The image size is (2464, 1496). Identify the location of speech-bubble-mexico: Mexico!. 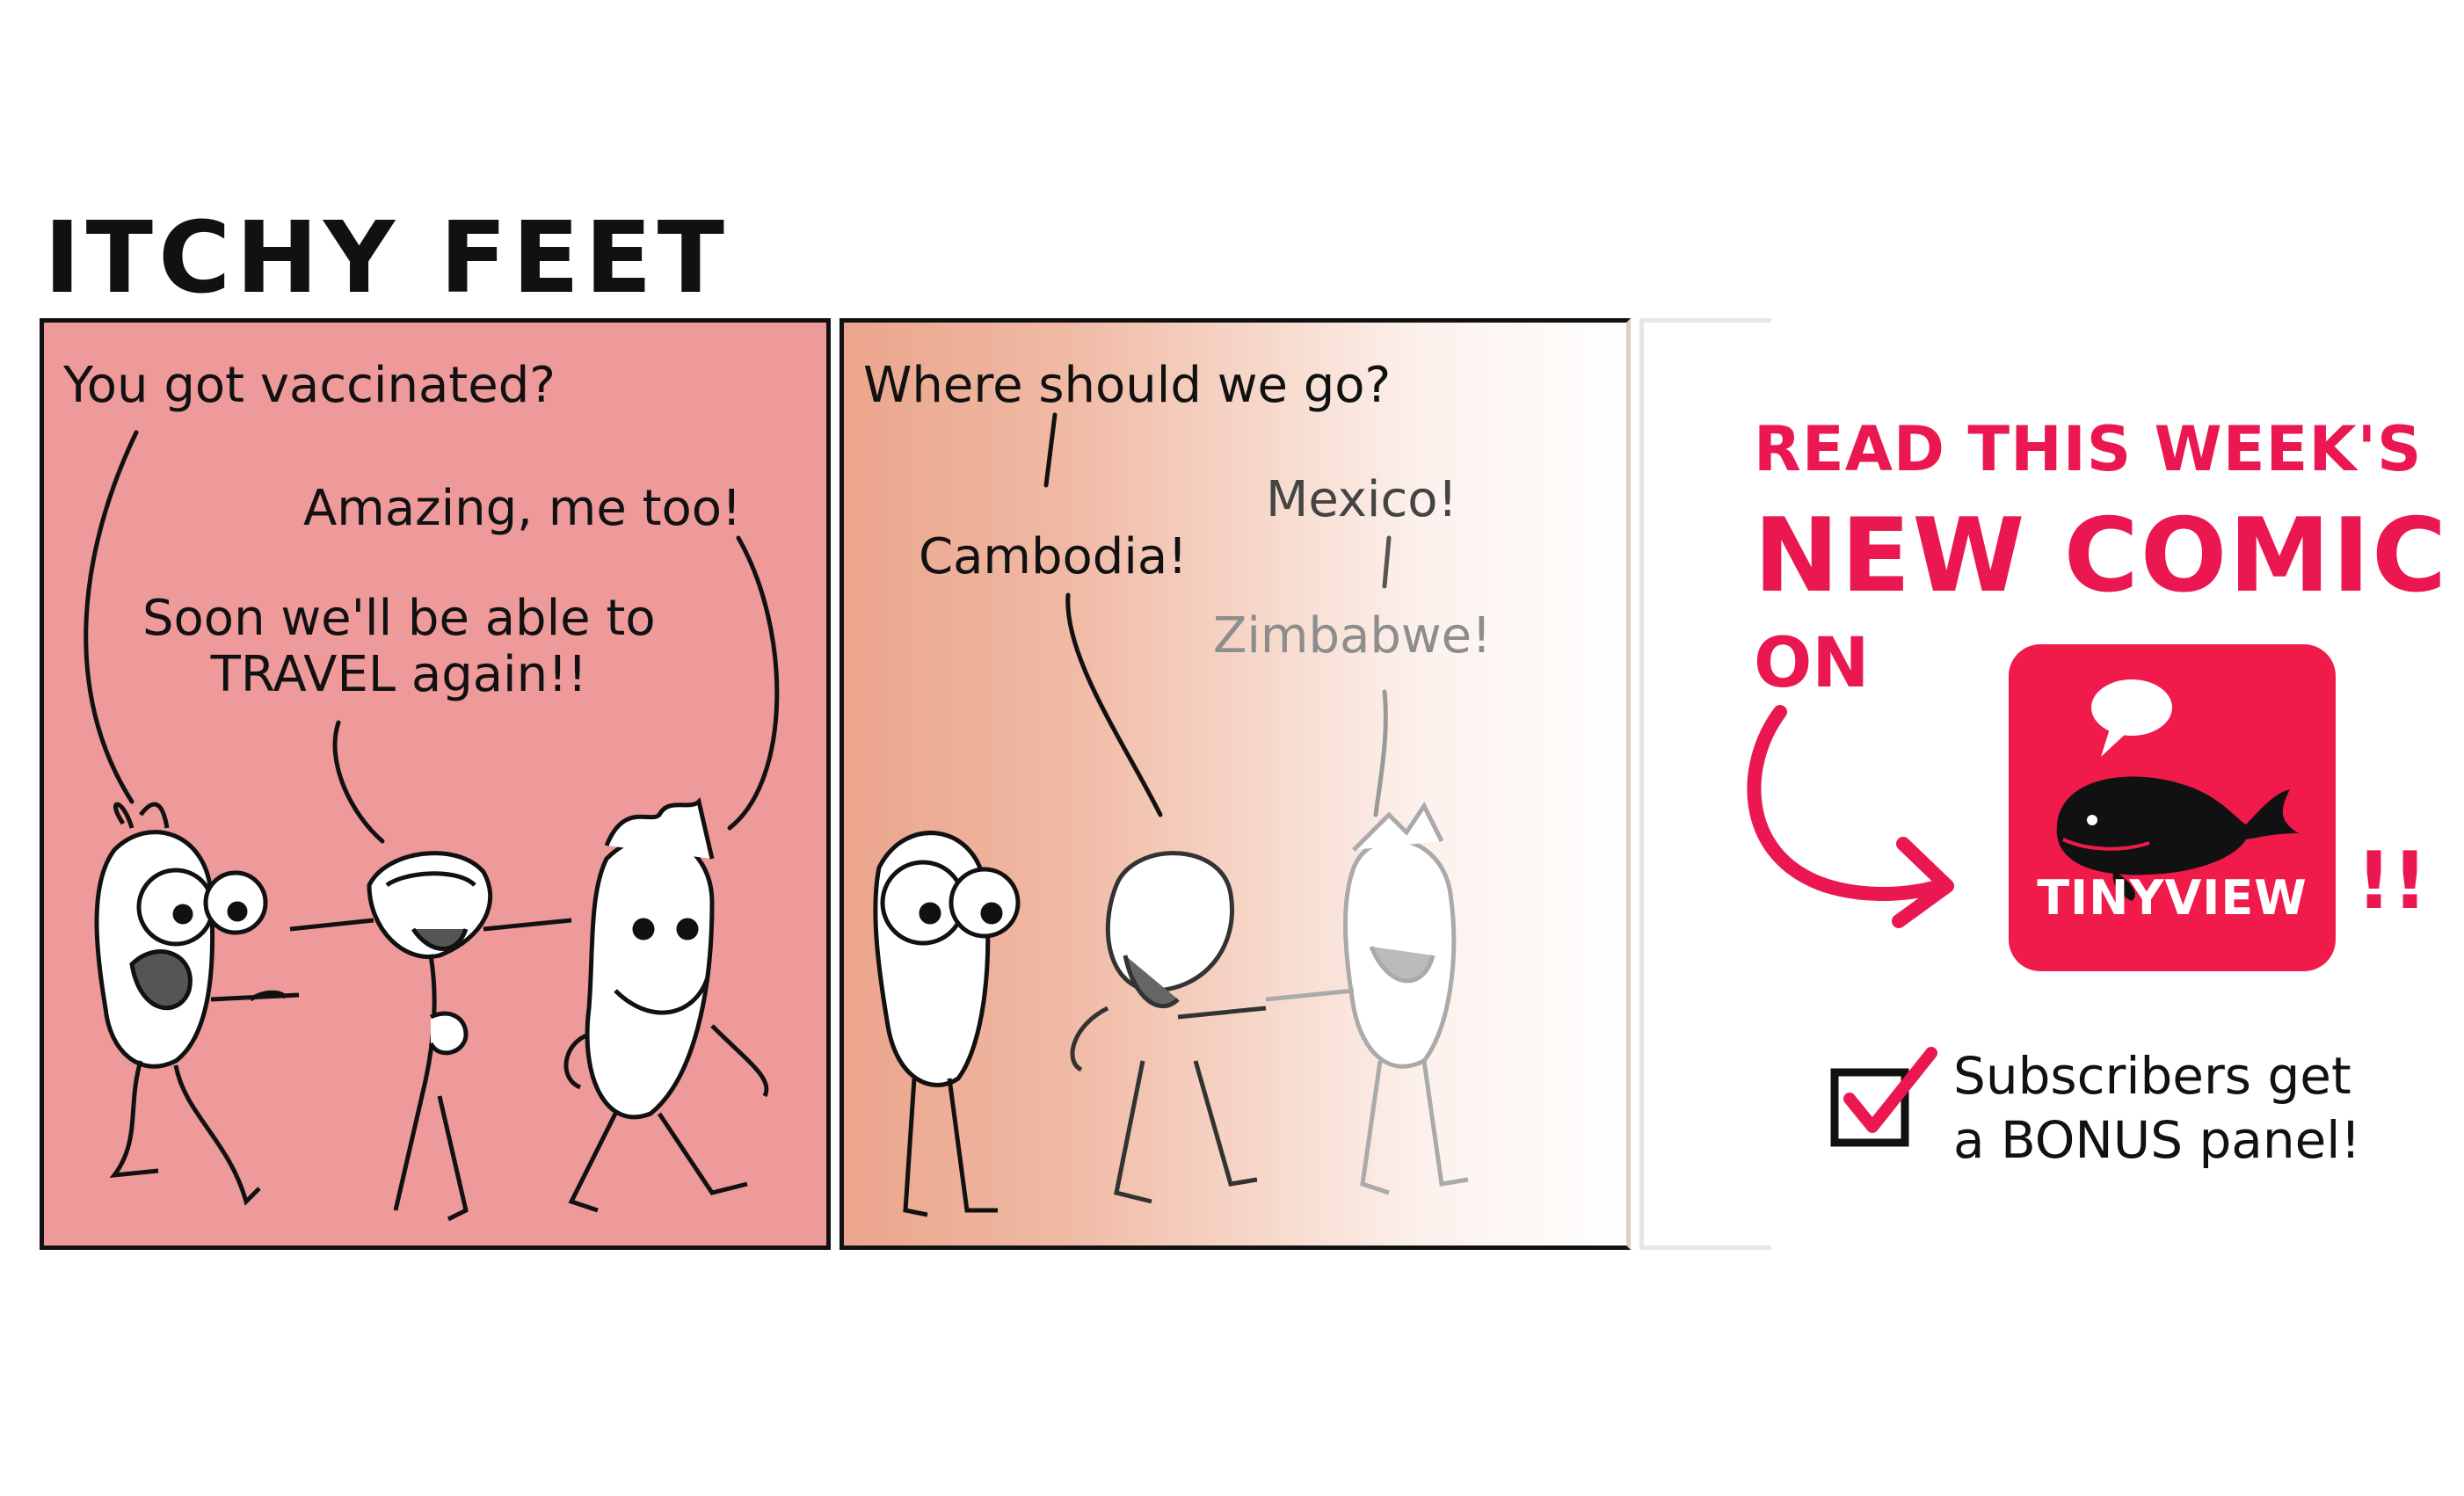
(1361, 499).